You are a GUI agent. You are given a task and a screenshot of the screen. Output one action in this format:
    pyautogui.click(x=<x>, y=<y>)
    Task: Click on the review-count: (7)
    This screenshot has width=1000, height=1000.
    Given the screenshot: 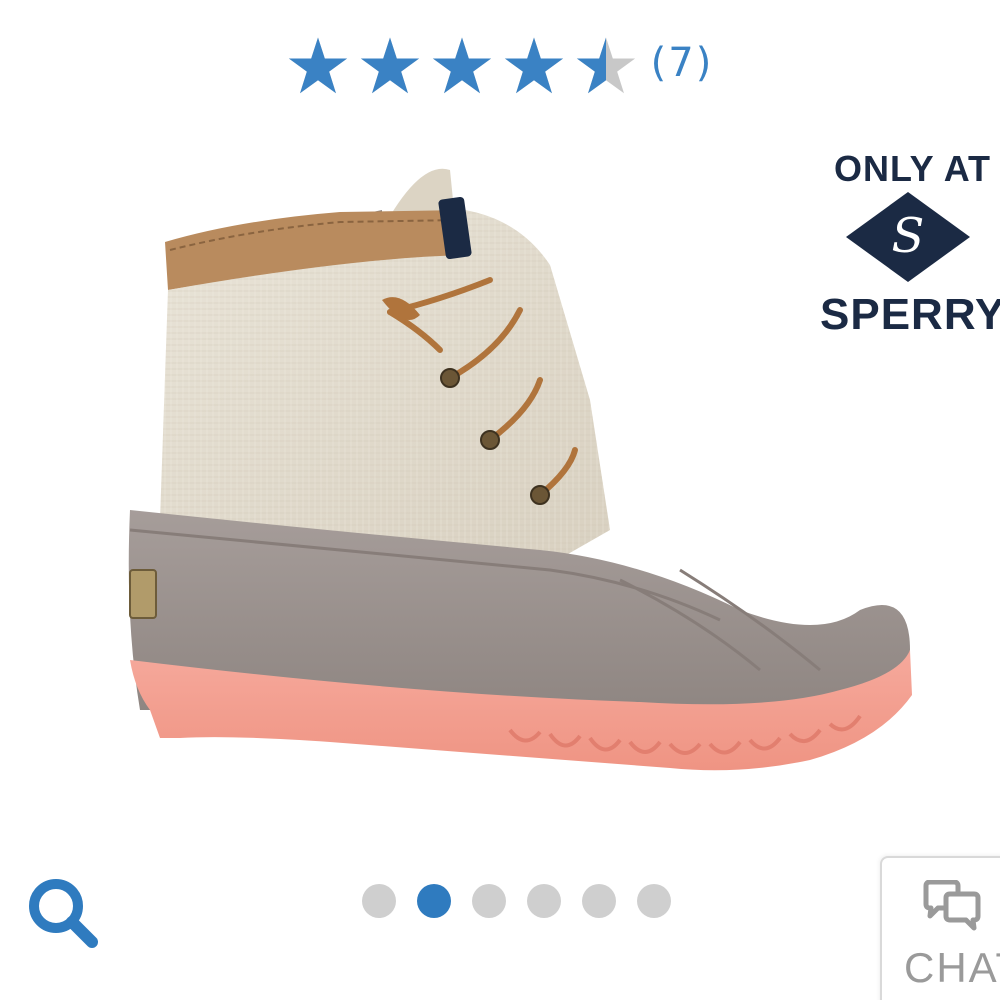 What is the action you would take?
    pyautogui.click(x=682, y=63)
    